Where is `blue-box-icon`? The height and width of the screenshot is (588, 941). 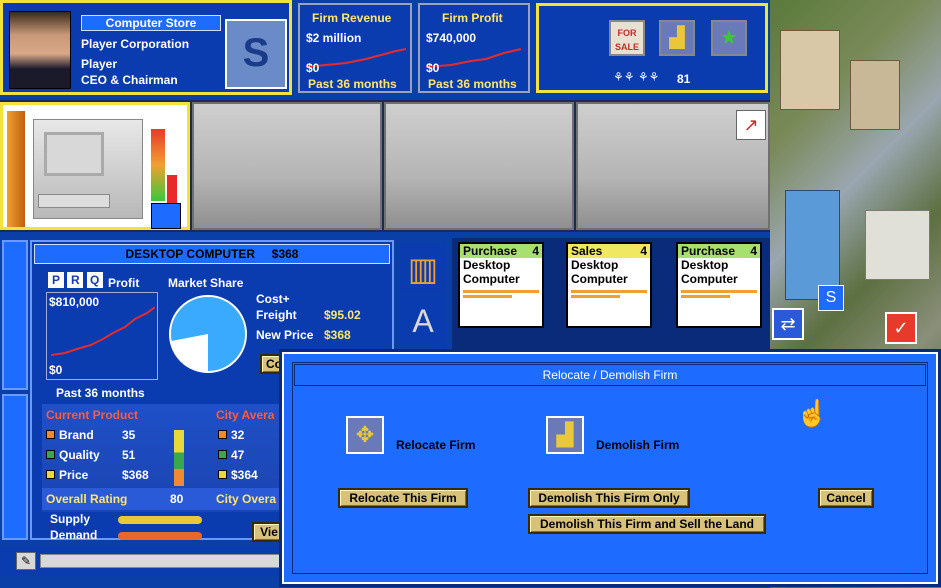
blue-box-icon is located at coordinates (166, 216).